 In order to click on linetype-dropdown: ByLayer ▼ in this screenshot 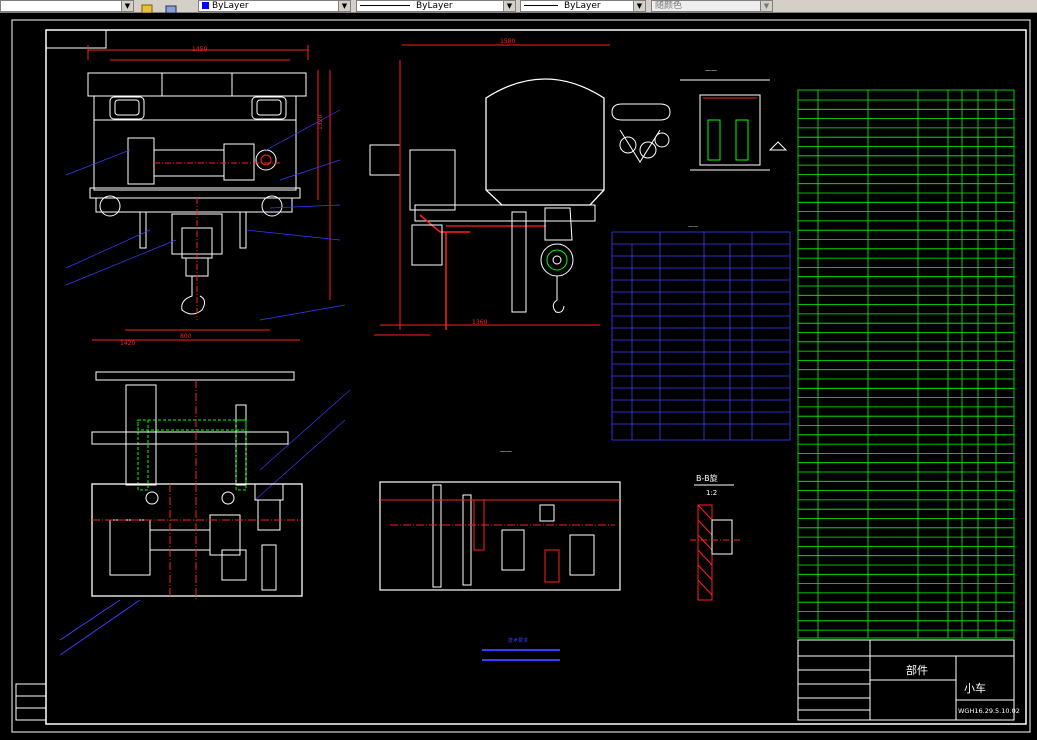, I will do `click(436, 6)`.